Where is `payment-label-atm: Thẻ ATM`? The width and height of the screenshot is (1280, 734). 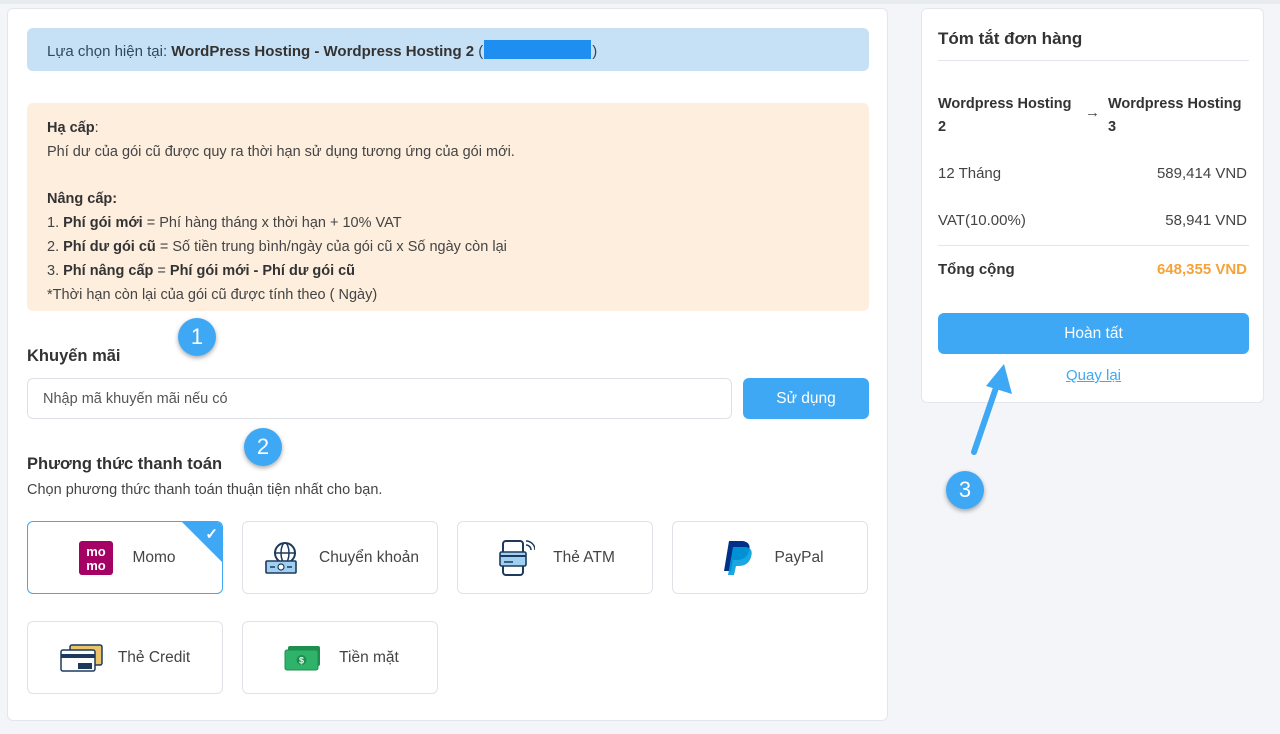 payment-label-atm: Thẻ ATM is located at coordinates (584, 557).